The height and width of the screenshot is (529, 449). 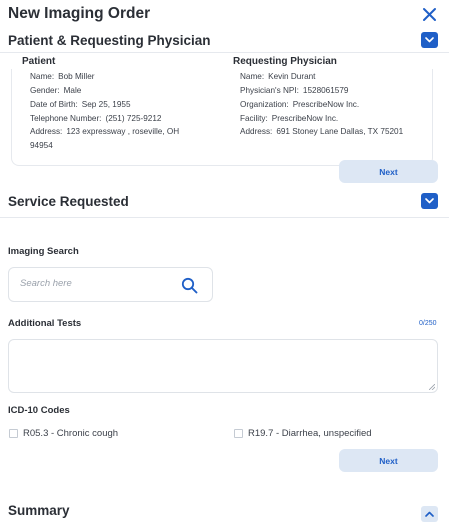 What do you see at coordinates (96, 118) in the screenshot?
I see `patient-phone: Telephone Number: (251) 725-9212` at bounding box center [96, 118].